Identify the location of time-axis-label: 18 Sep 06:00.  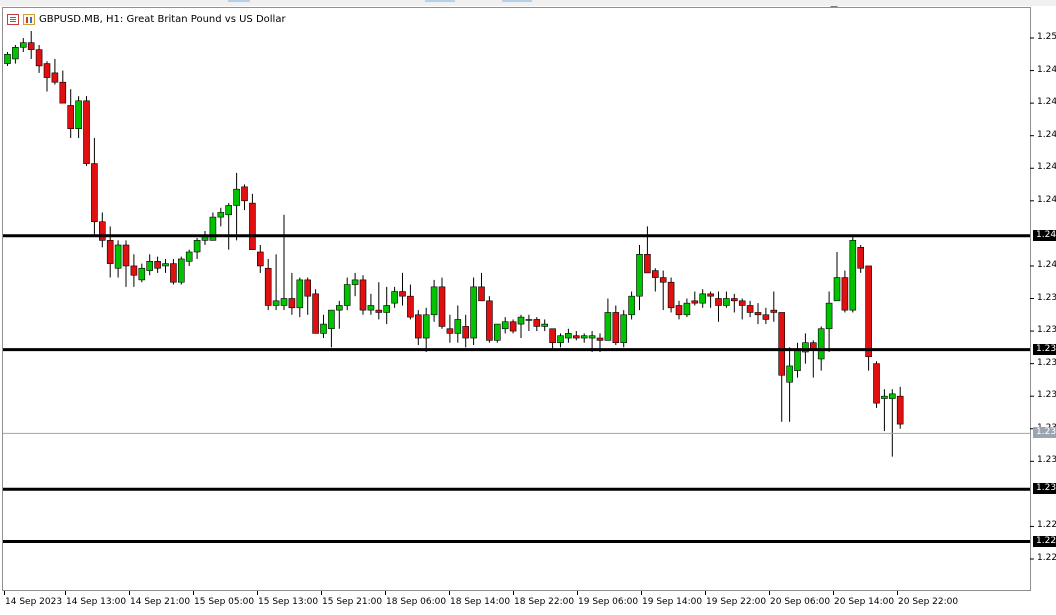
(416, 602).